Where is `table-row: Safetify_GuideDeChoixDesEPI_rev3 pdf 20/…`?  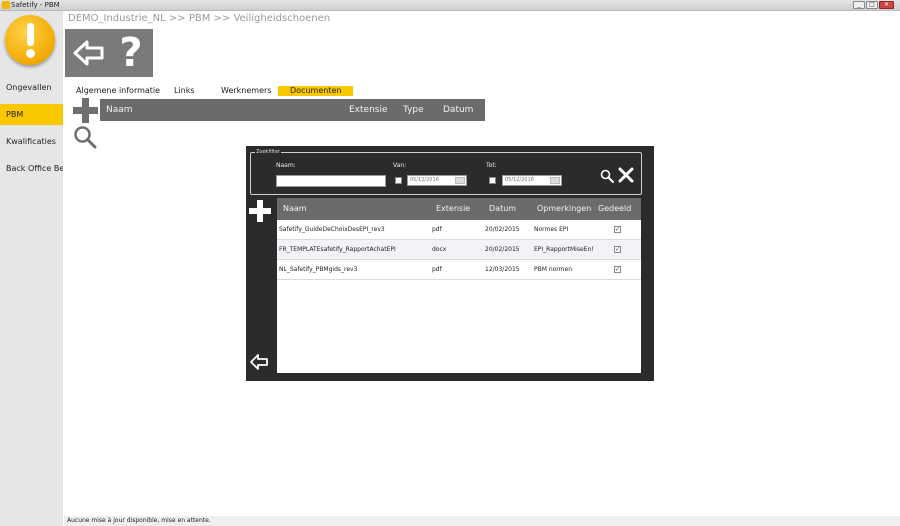
table-row: Safetify_GuideDeChoixDesEPI_rev3 pdf 20/… is located at coordinates (459, 230).